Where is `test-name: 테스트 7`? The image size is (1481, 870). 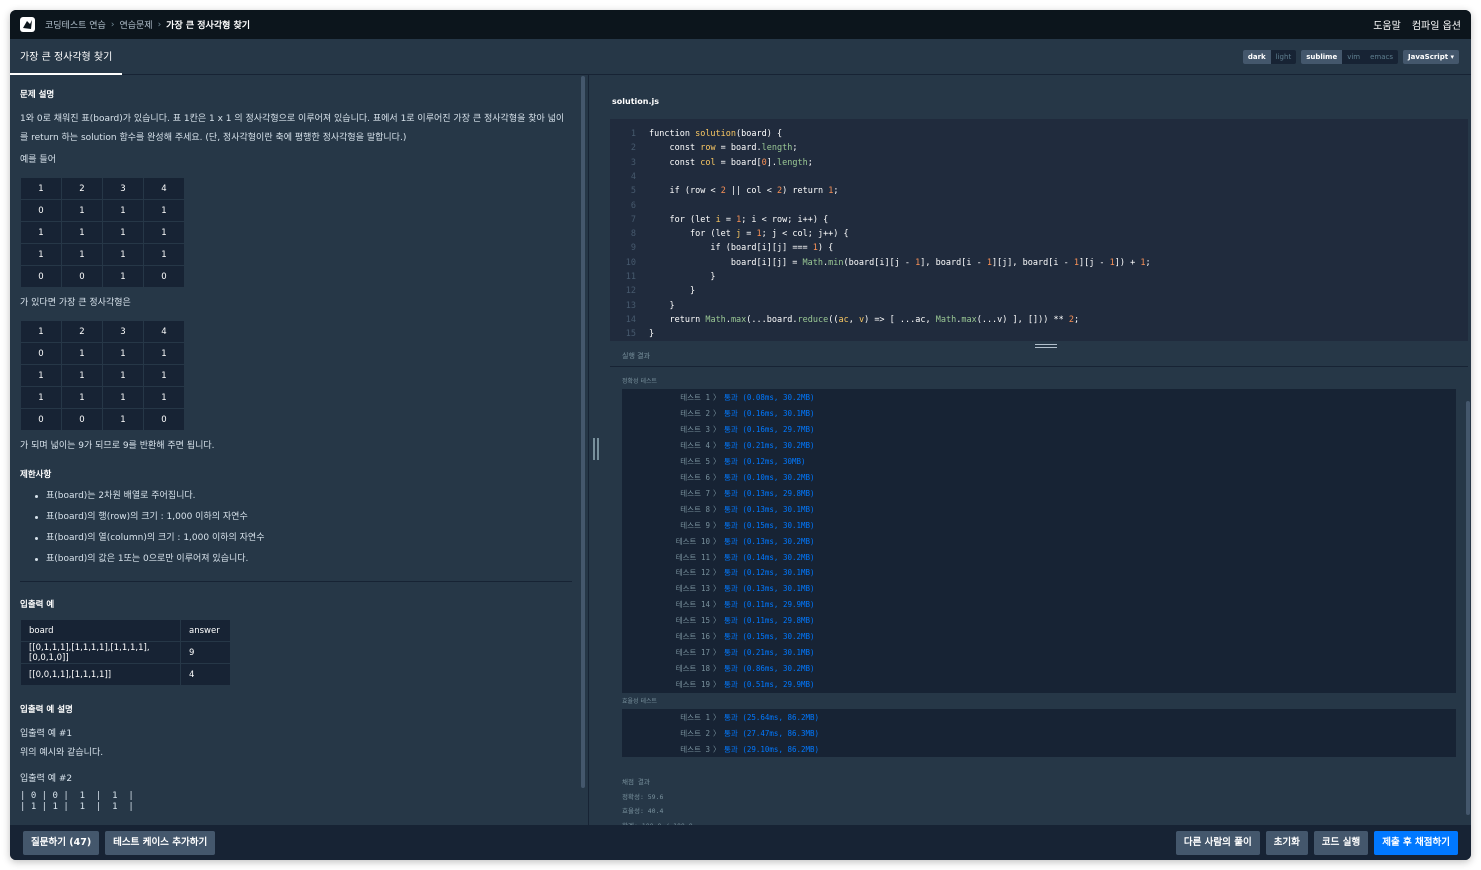 test-name: 테스트 7 is located at coordinates (695, 493).